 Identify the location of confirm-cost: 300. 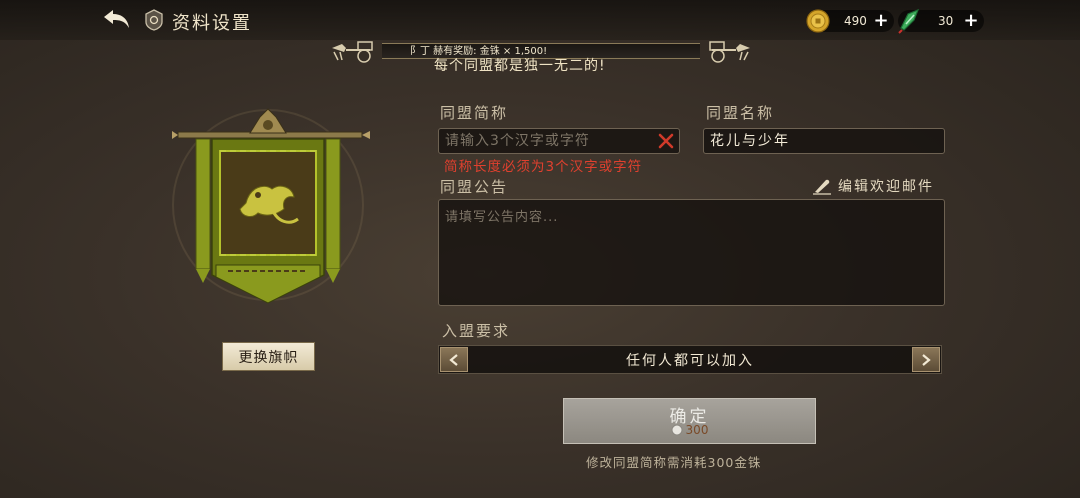
(689, 430).